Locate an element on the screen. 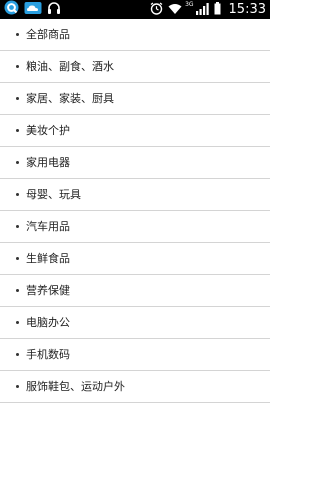 The height and width of the screenshot is (480, 320). category-label: 手机数码 is located at coordinates (48, 354).